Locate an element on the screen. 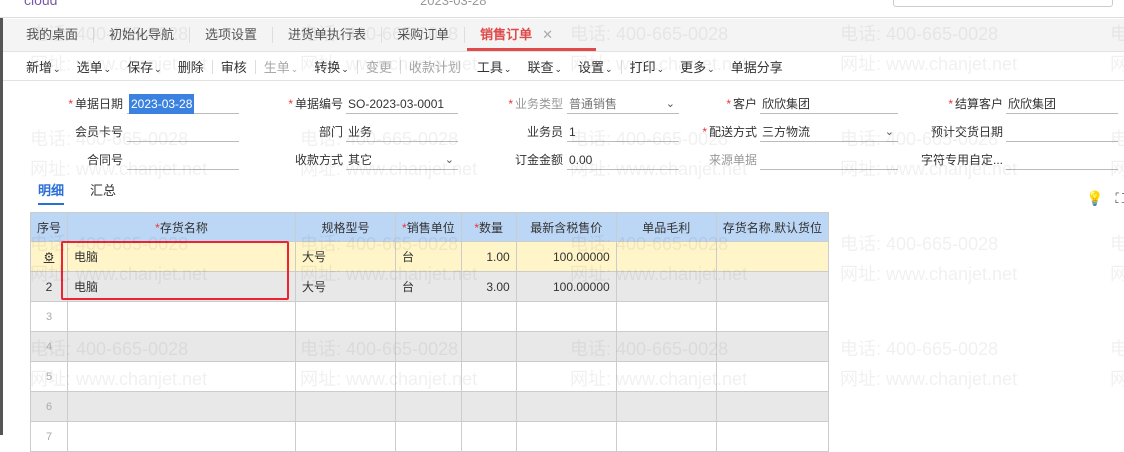 The height and width of the screenshot is (452, 1124). tab-0: 我的桌面 is located at coordinates (59, 35).